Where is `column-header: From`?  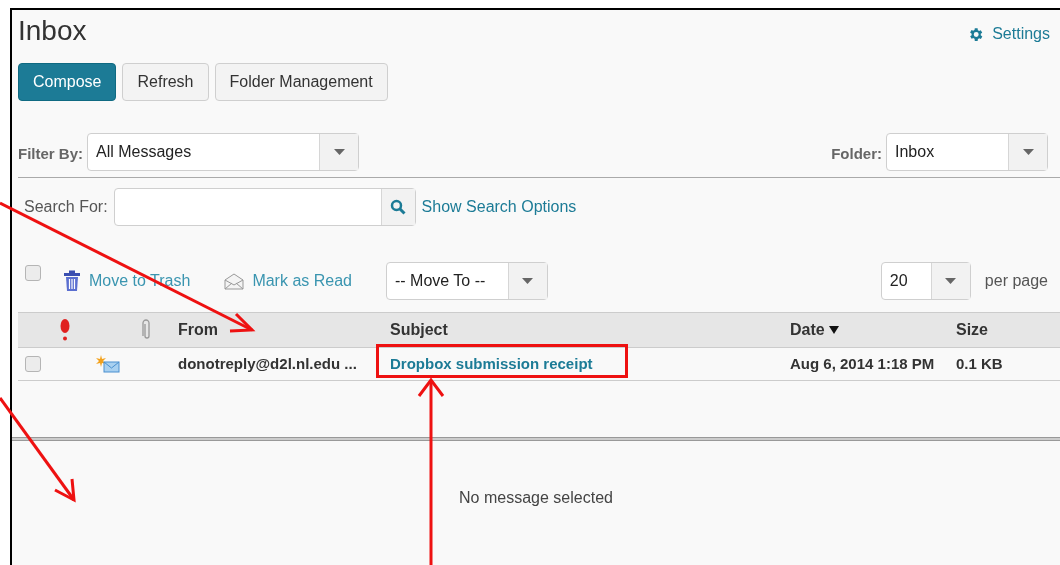 column-header: From is located at coordinates (198, 330).